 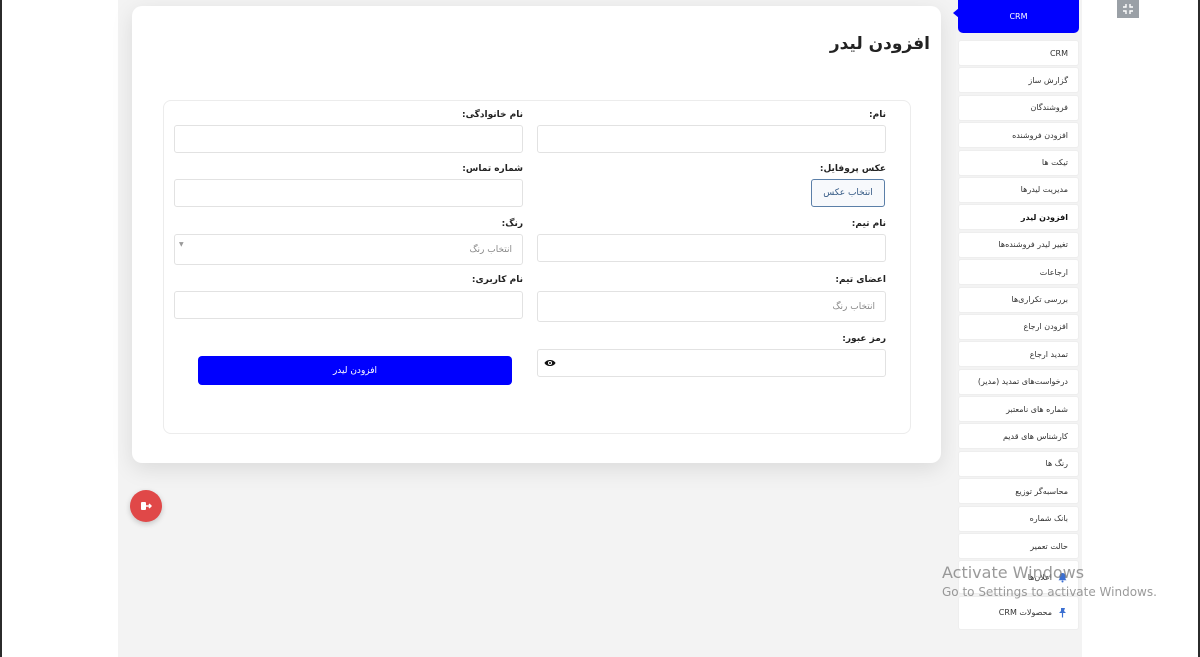 I want to click on sidebar-item-label: تیکت ها, so click(x=1054, y=163).